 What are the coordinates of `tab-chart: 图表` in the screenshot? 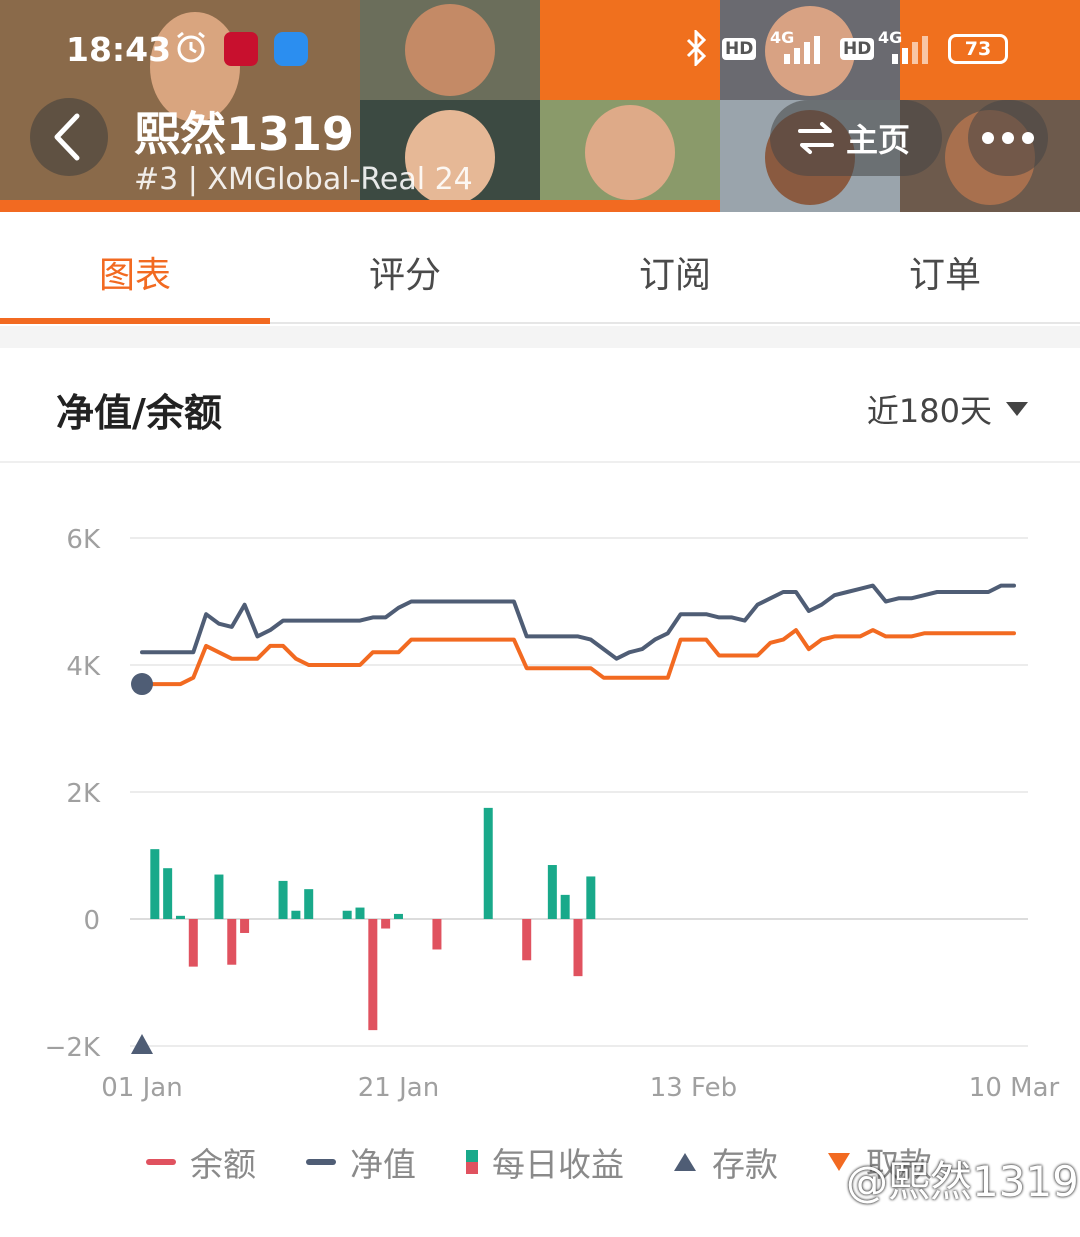 It's located at (135, 268).